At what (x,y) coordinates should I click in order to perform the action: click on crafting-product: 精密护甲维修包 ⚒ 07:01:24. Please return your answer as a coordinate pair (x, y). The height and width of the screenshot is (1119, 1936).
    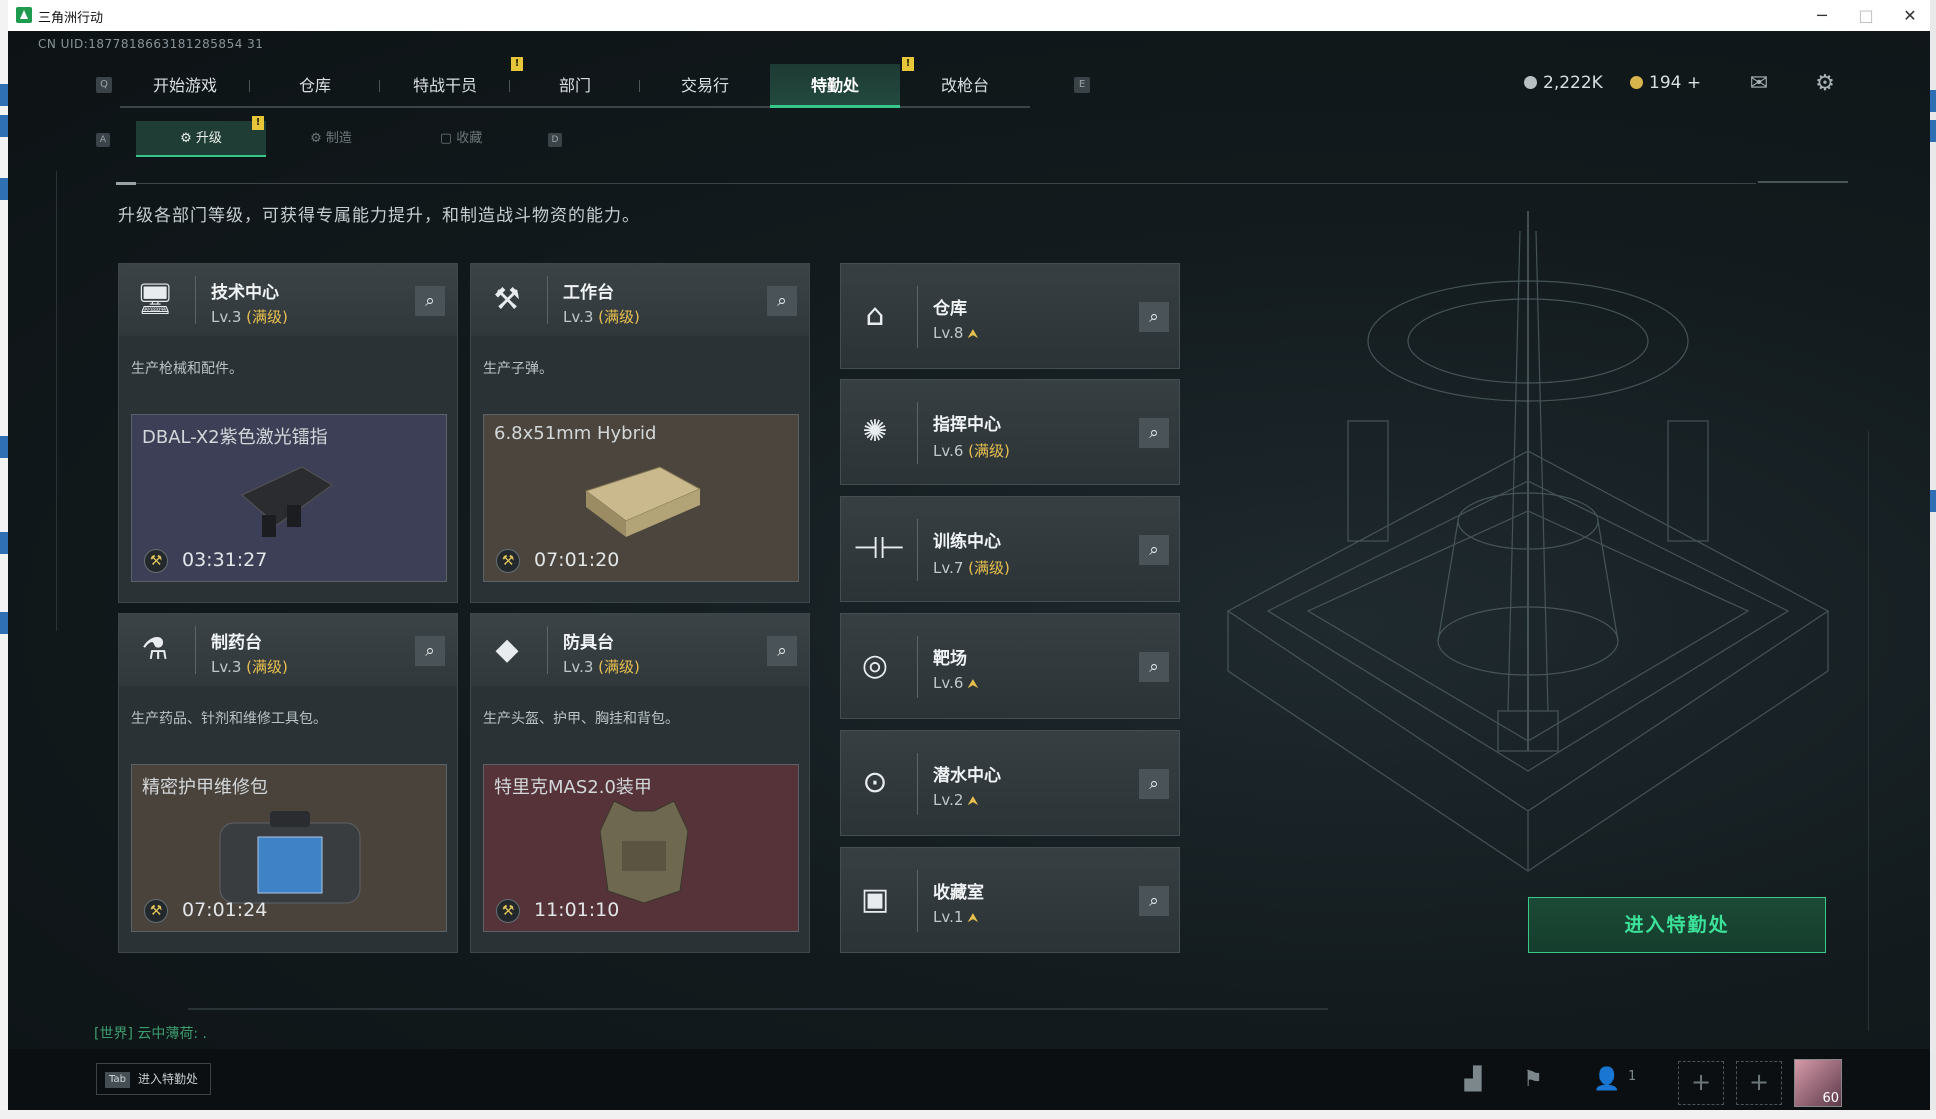
    Looking at the image, I should click on (289, 848).